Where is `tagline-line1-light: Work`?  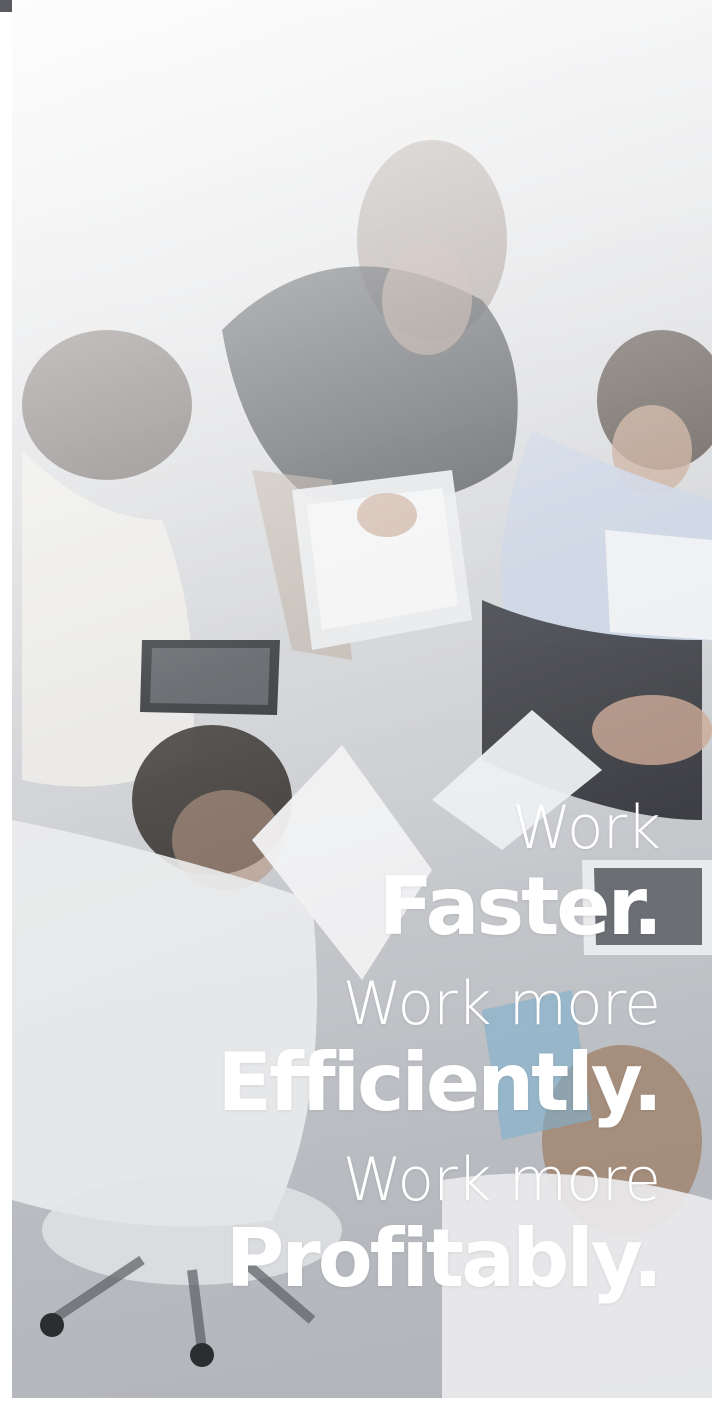 tagline-line1-light: Work is located at coordinates (586, 828).